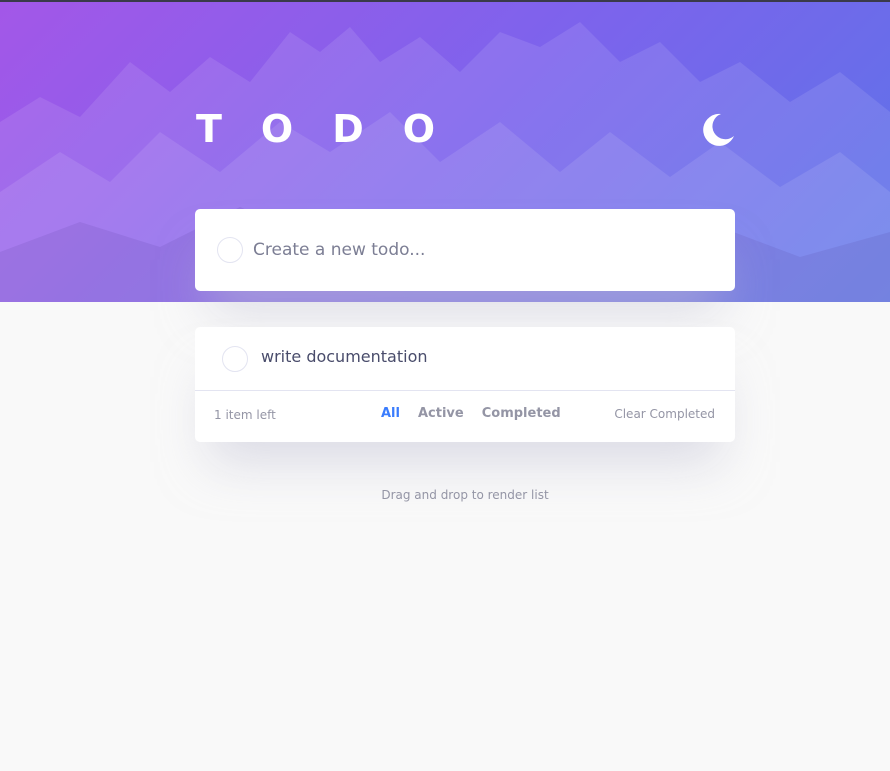  What do you see at coordinates (445, 1) in the screenshot?
I see `window-top-border` at bounding box center [445, 1].